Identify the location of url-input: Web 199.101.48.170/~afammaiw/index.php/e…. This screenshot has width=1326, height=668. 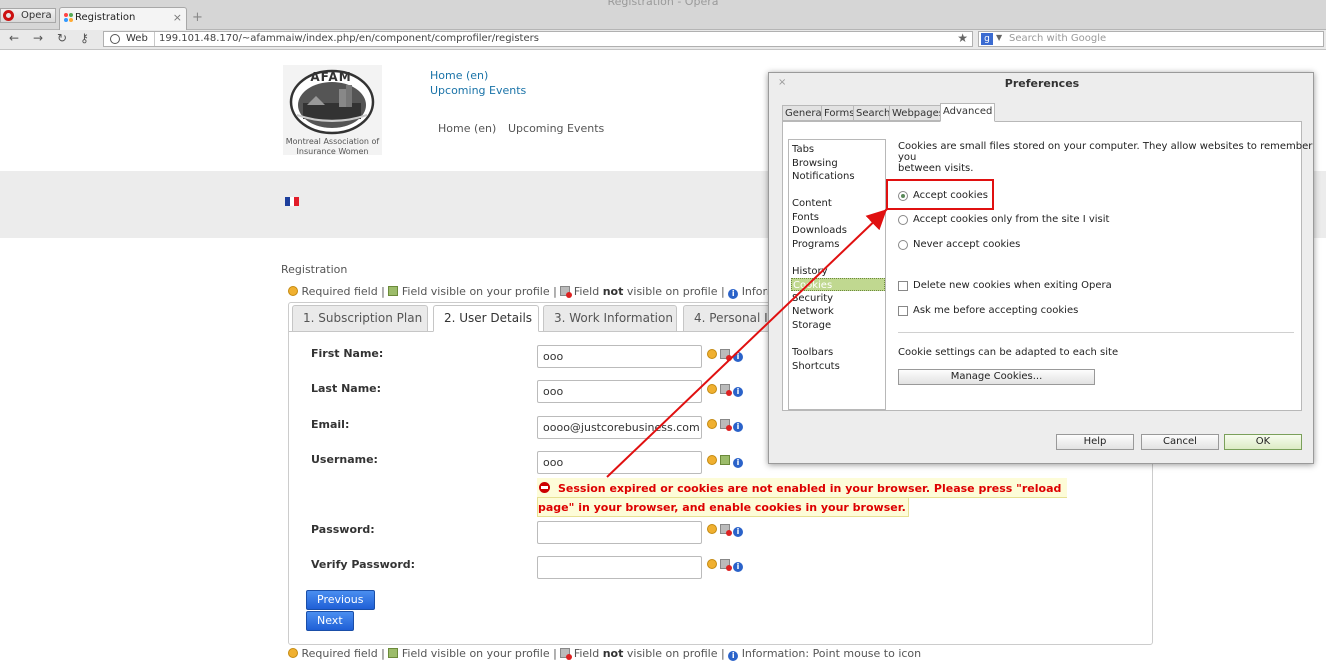
(538, 39).